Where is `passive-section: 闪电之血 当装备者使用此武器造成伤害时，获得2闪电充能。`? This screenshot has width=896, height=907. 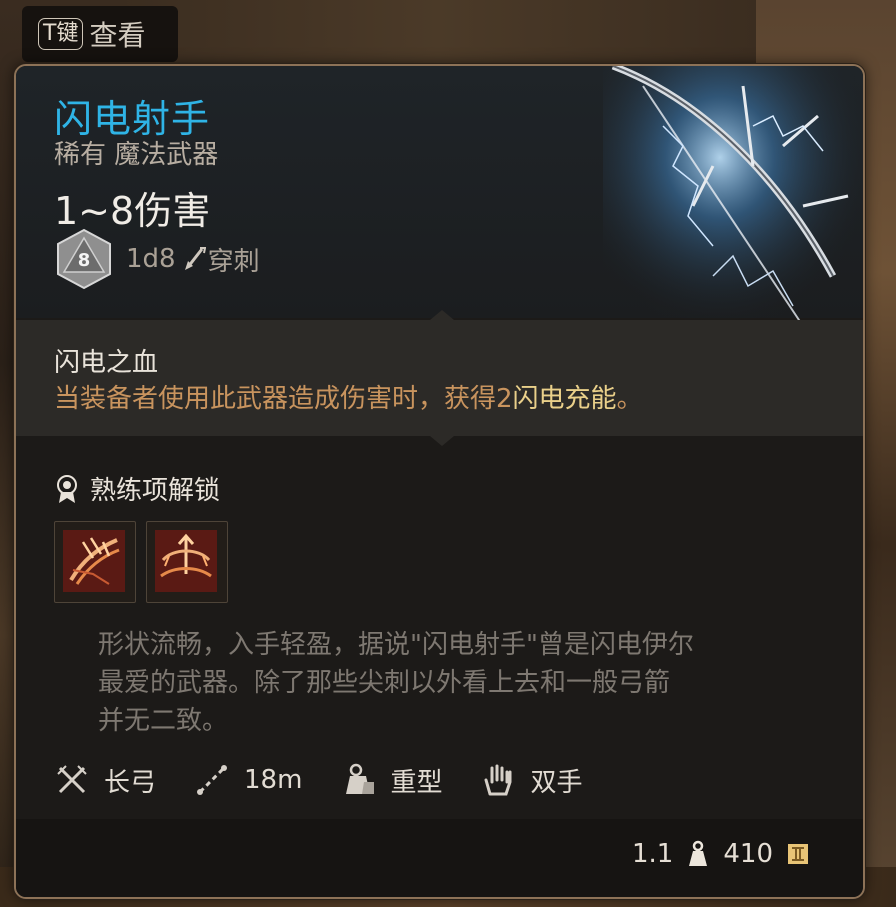
passive-section: 闪电之血 当装备者使用此武器造成伤害时，获得2闪电充能。 is located at coordinates (439, 378).